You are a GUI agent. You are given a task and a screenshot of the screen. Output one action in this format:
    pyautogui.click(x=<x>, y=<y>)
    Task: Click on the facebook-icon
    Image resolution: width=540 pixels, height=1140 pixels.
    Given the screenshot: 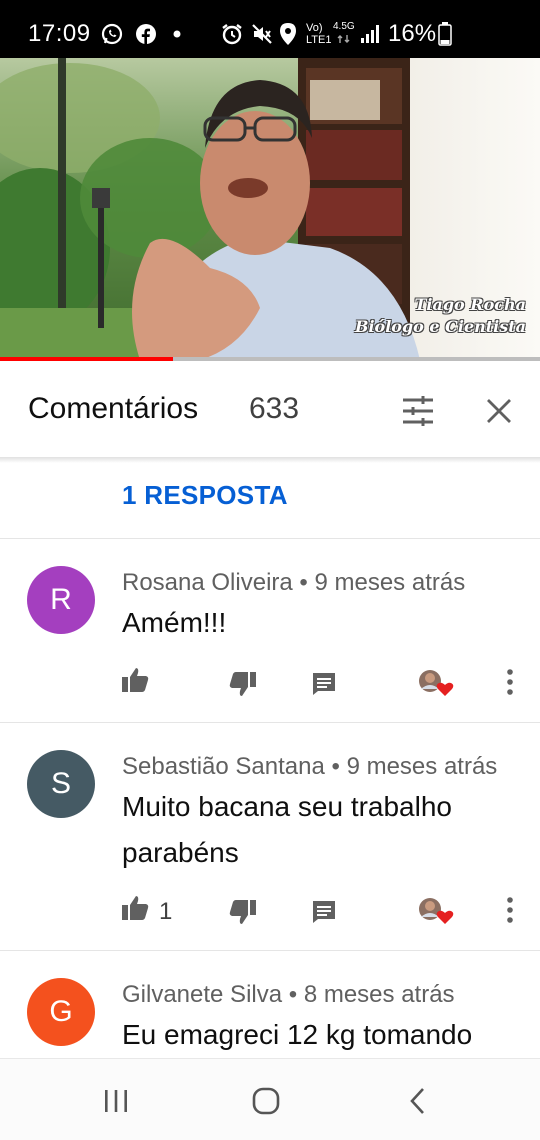 What is the action you would take?
    pyautogui.click(x=146, y=34)
    